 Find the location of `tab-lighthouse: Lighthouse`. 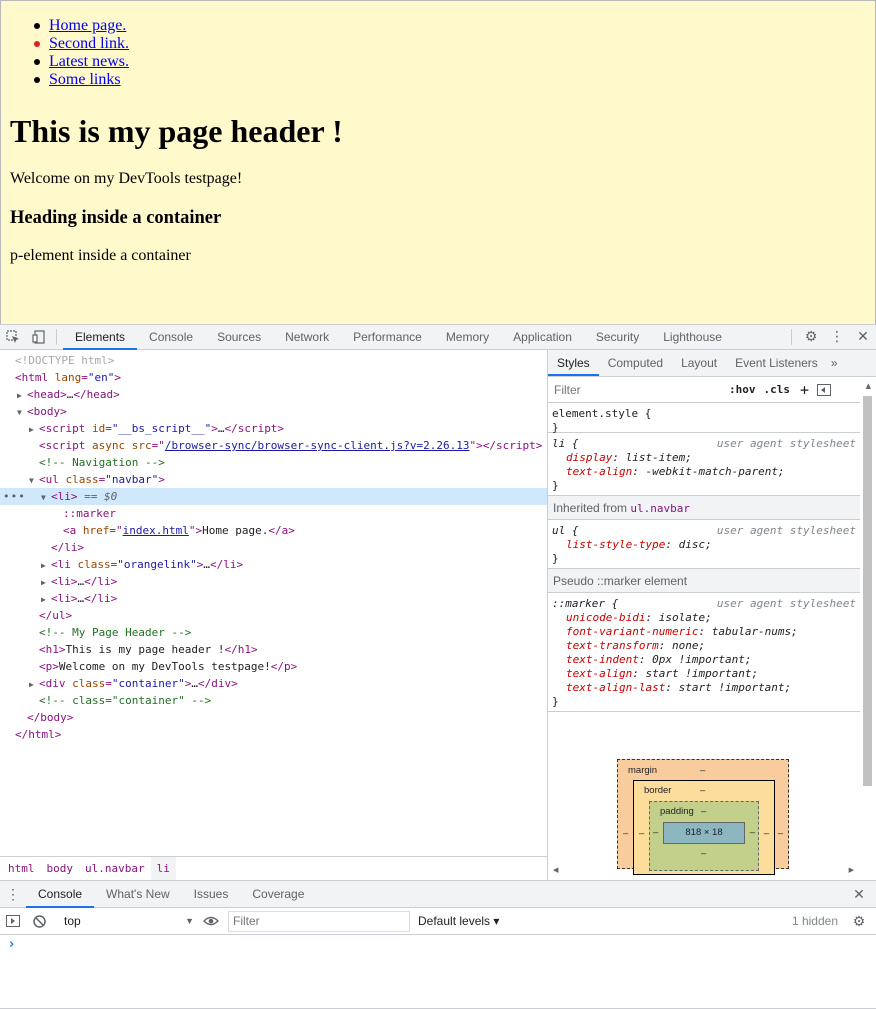

tab-lighthouse: Lighthouse is located at coordinates (692, 337).